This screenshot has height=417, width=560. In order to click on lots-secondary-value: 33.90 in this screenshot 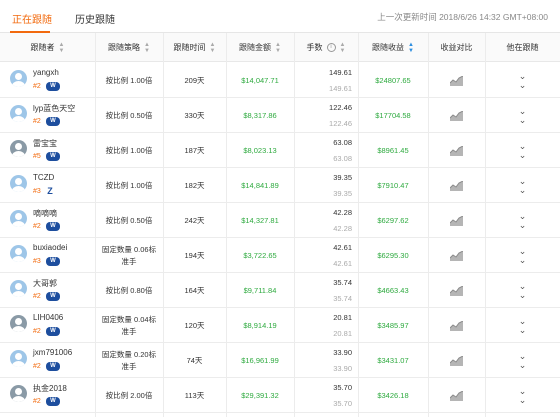, I will do `click(342, 368)`.